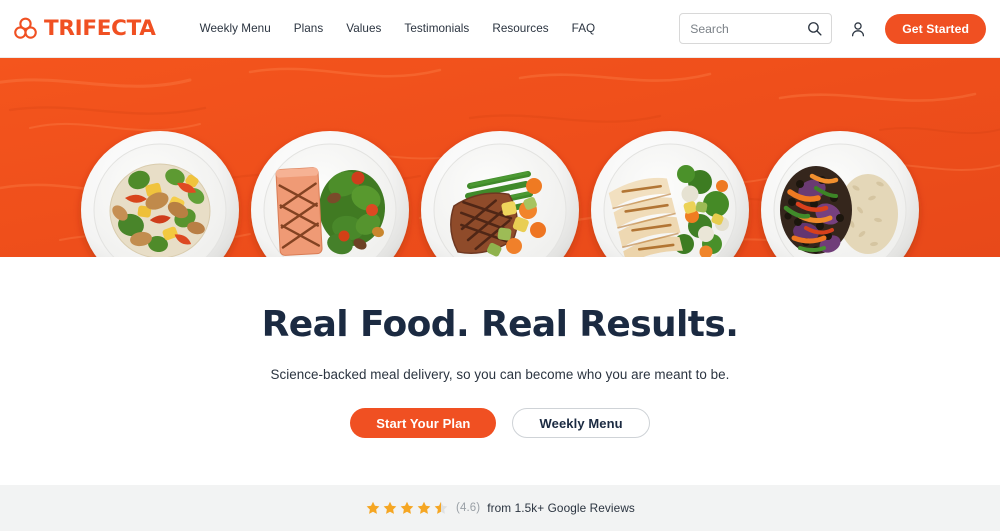 This screenshot has width=1000, height=531. Describe the element at coordinates (561, 508) in the screenshot. I see `reviews-source-text: from 1.5k+ Google Reviews` at that location.